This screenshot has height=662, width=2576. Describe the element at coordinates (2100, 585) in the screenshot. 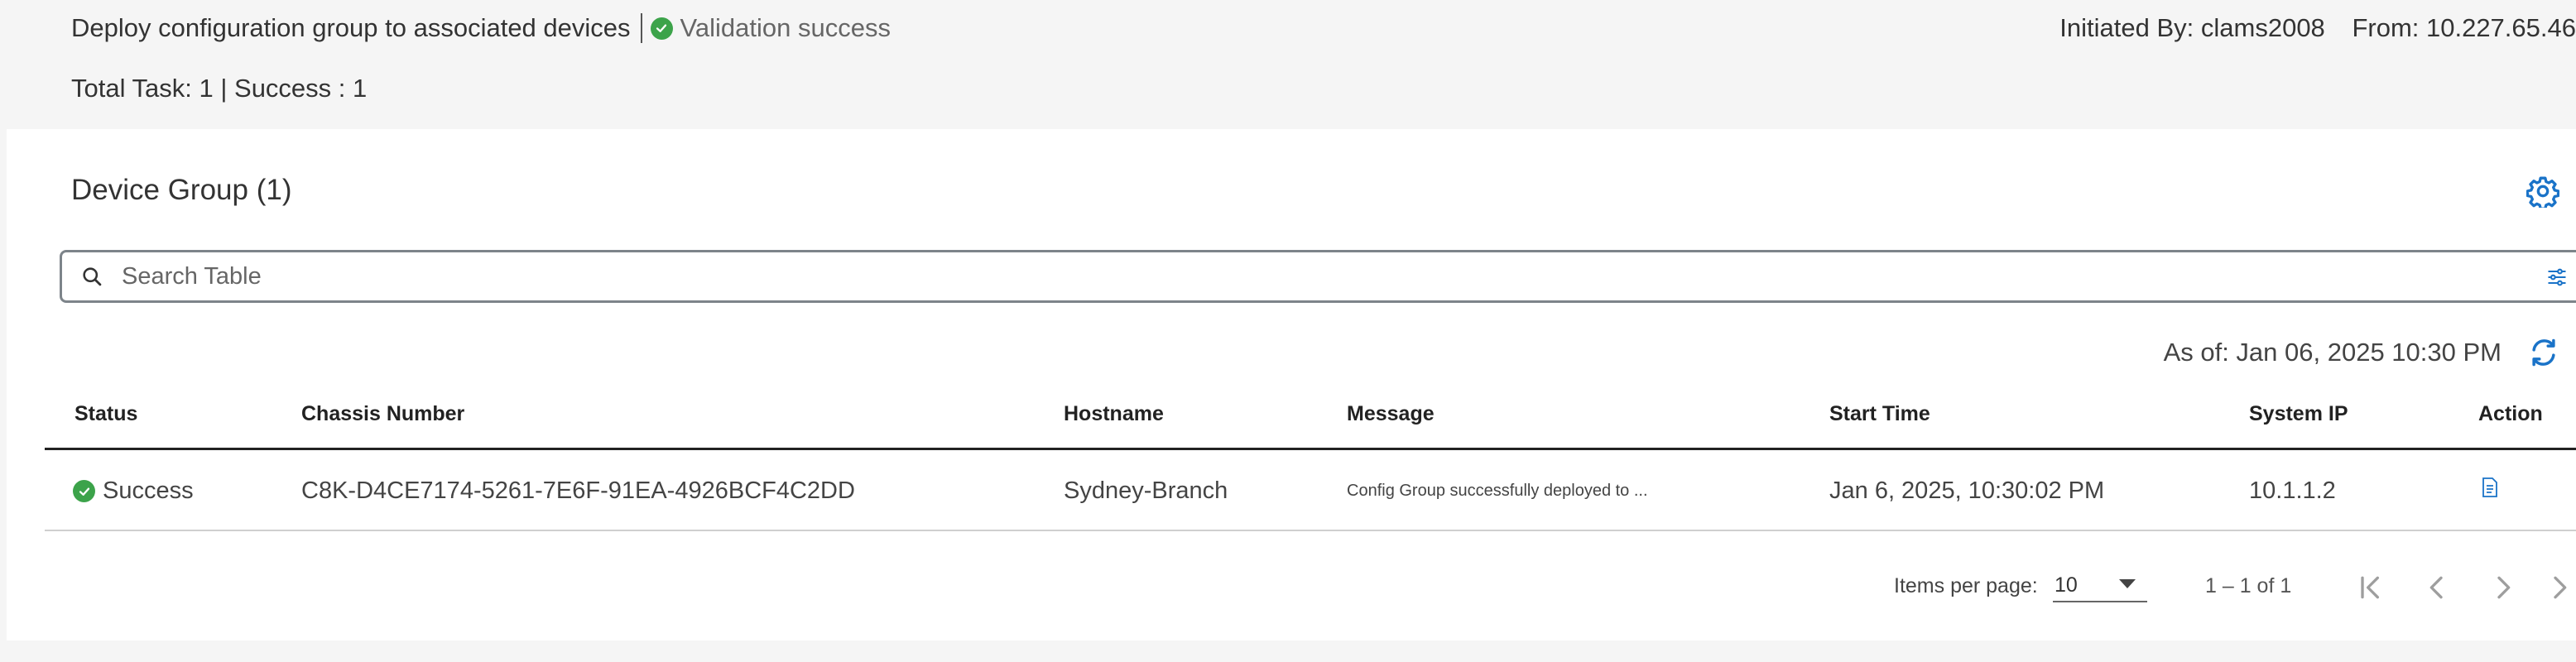

I see `items-per-page-select: 10` at that location.